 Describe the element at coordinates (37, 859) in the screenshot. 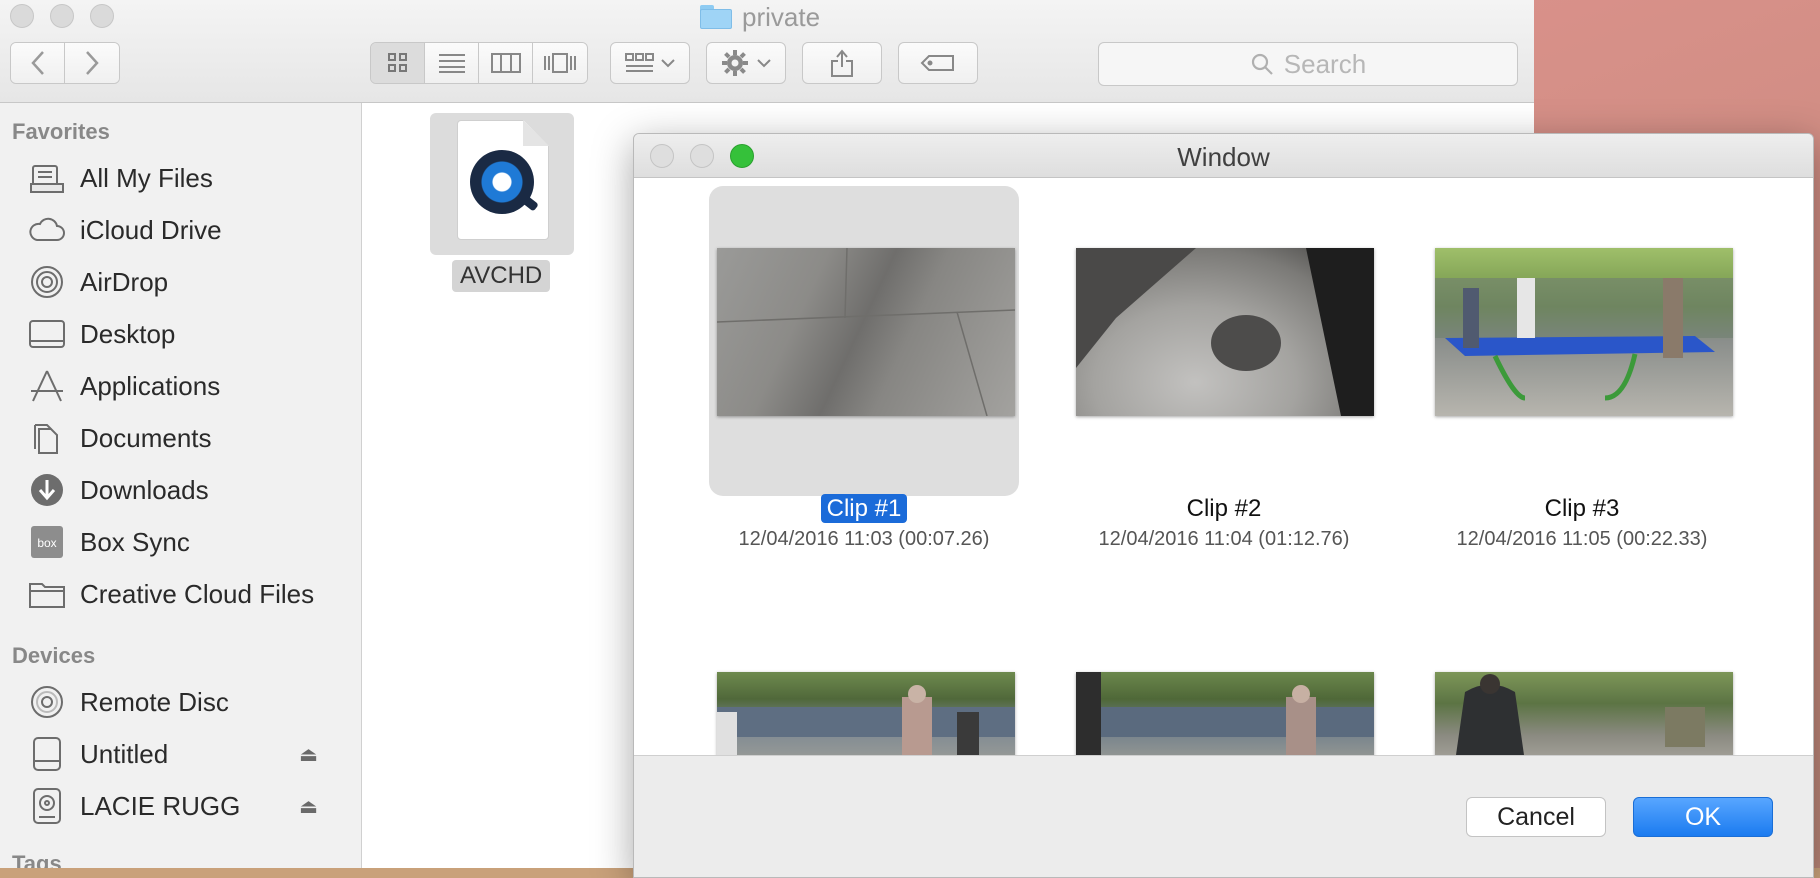

I see `tags-header: Tags` at that location.